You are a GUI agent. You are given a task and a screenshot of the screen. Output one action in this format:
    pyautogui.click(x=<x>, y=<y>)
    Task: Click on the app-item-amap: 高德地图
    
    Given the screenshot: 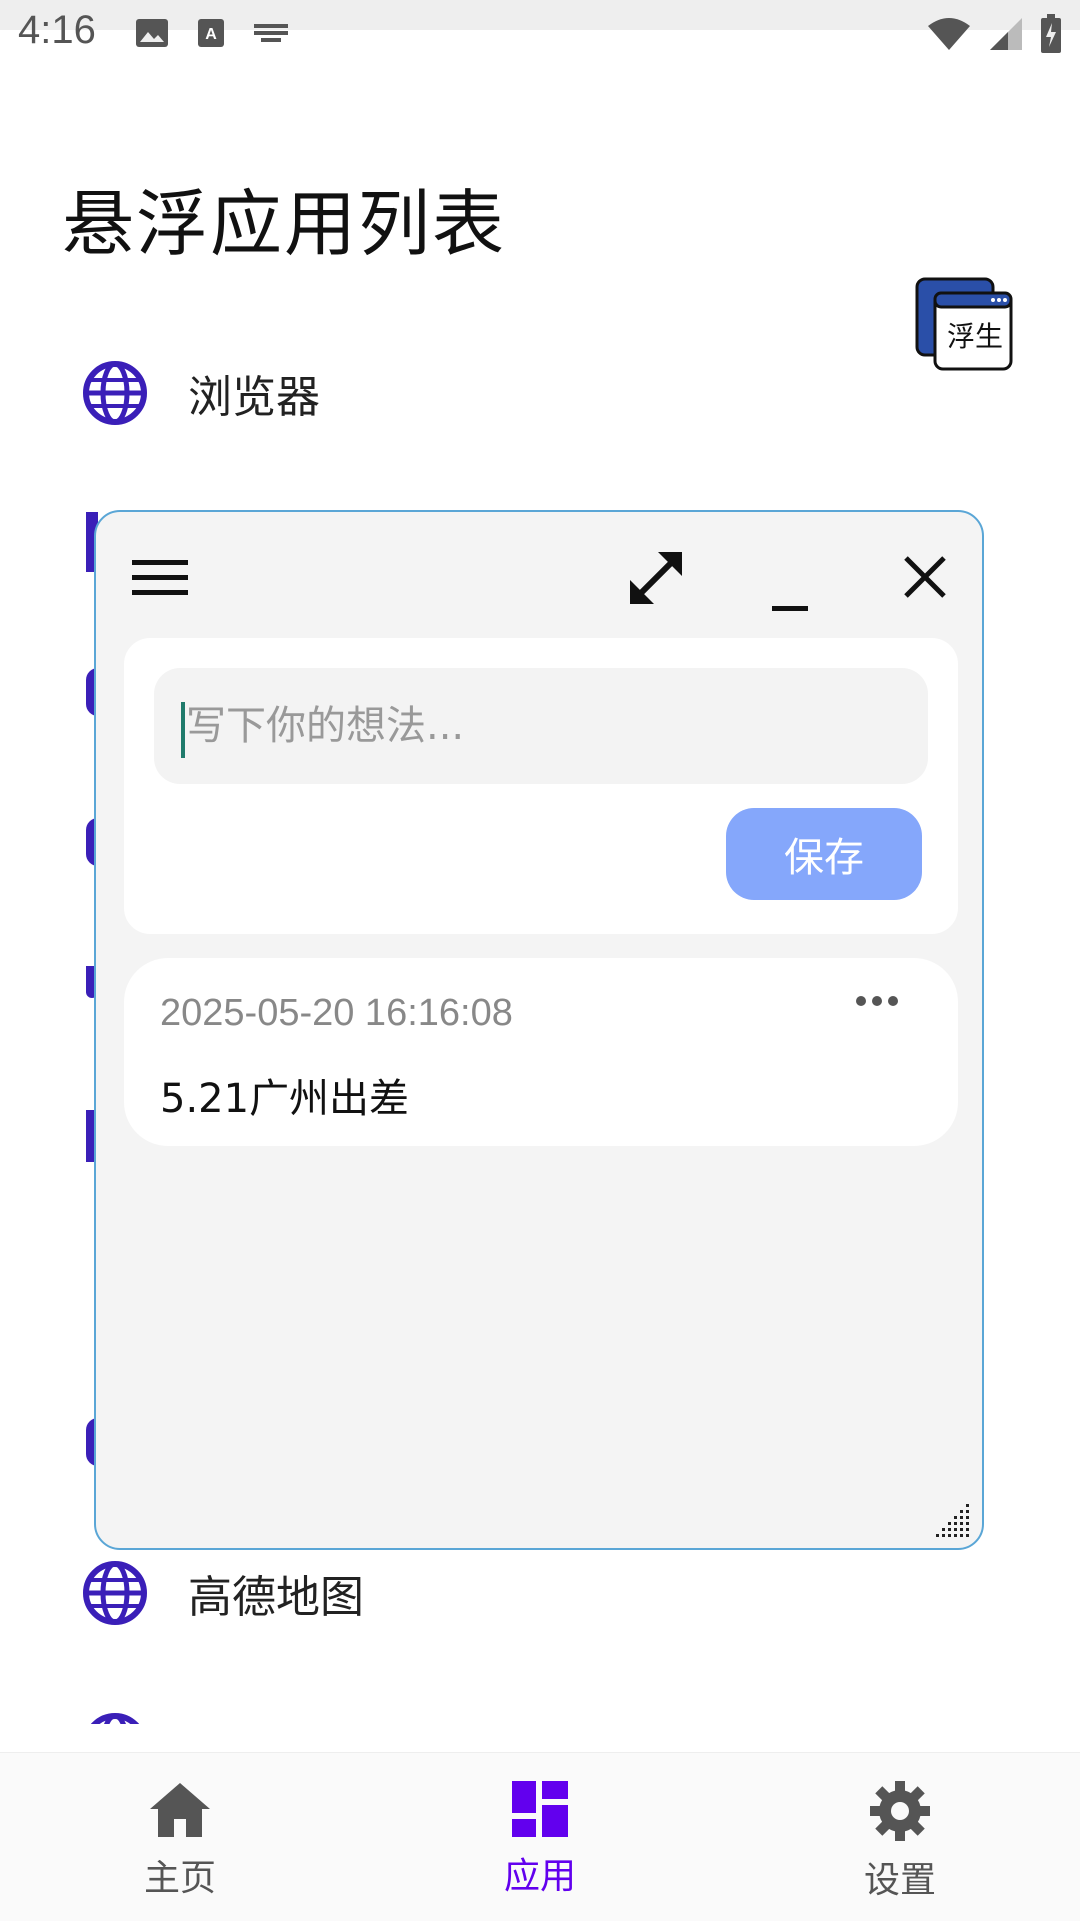 What is the action you would take?
    pyautogui.click(x=223, y=1593)
    